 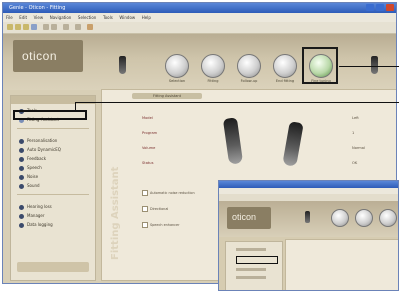 I want to click on checkbox-label: Directional, so click(x=159, y=209).